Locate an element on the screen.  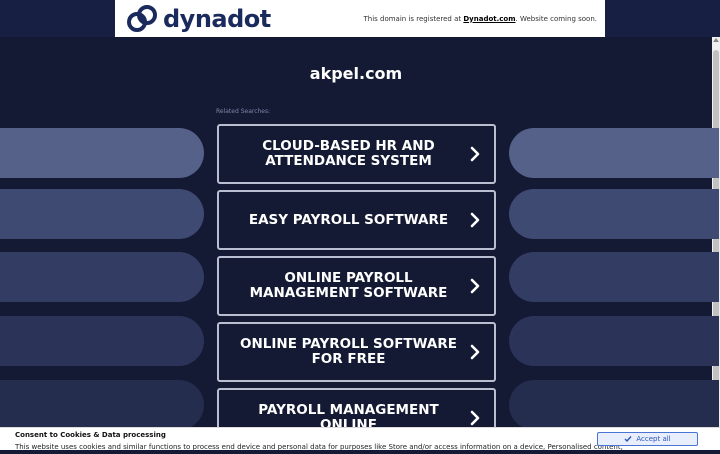
accept-all-button: Accept all is located at coordinates (647, 439).